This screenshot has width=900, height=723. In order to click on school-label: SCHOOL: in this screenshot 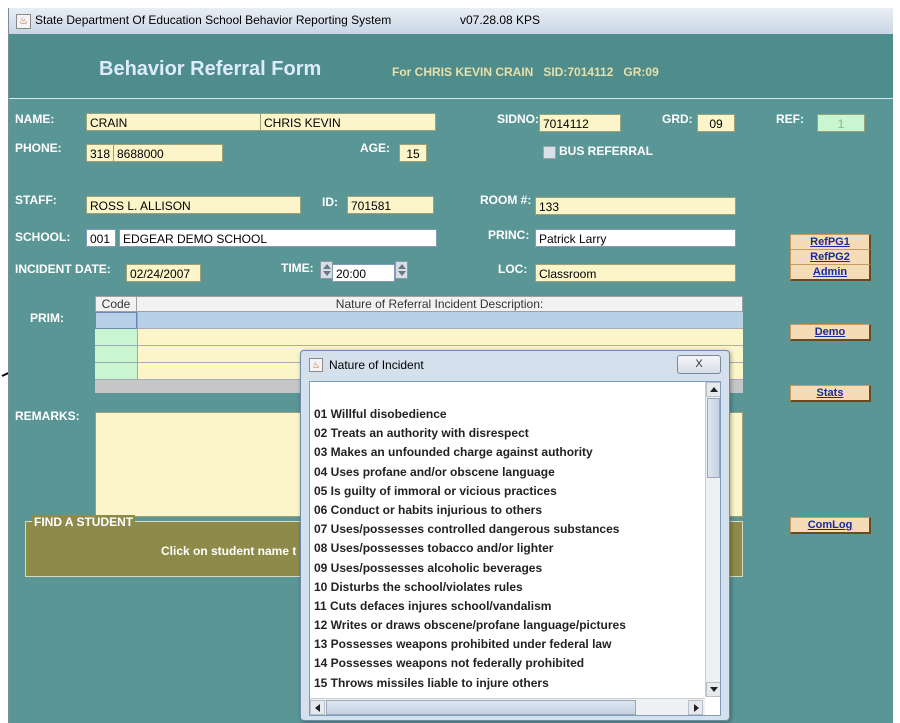, I will do `click(43, 237)`.